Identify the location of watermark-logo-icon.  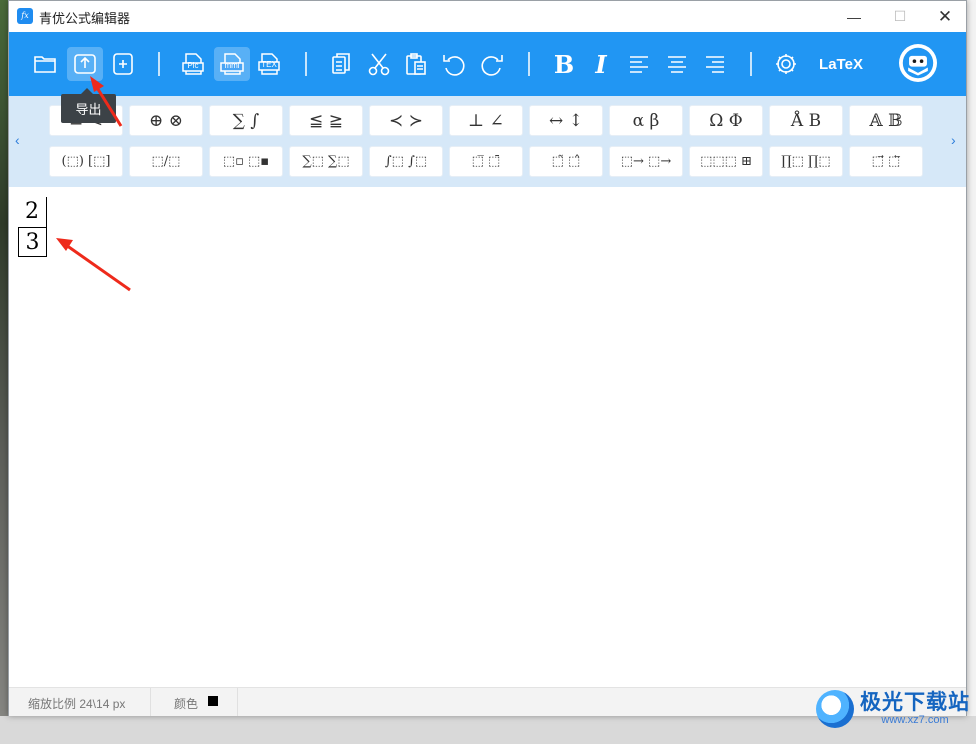
(835, 709).